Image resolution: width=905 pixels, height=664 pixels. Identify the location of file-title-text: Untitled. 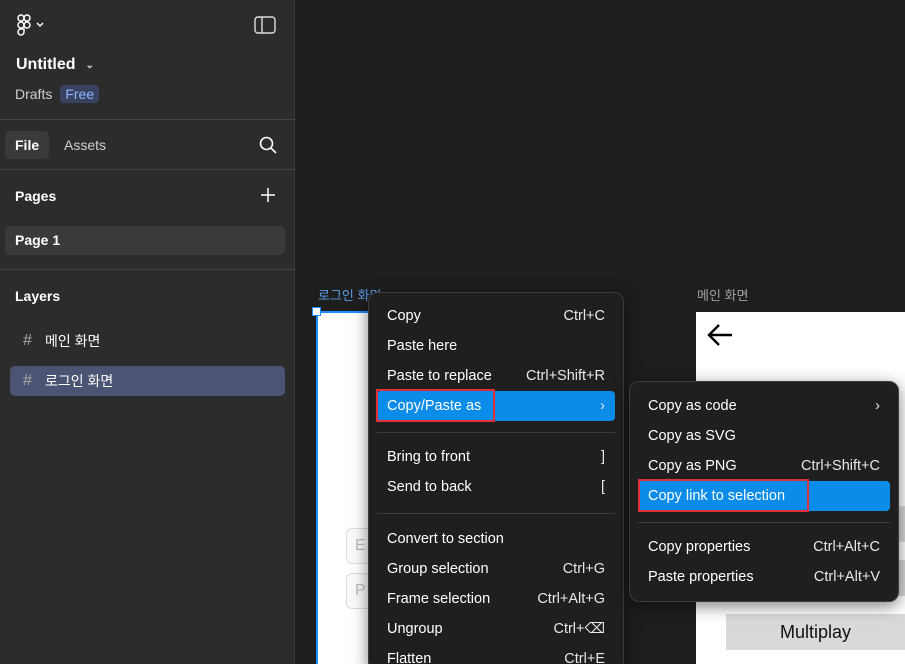
(46, 64).